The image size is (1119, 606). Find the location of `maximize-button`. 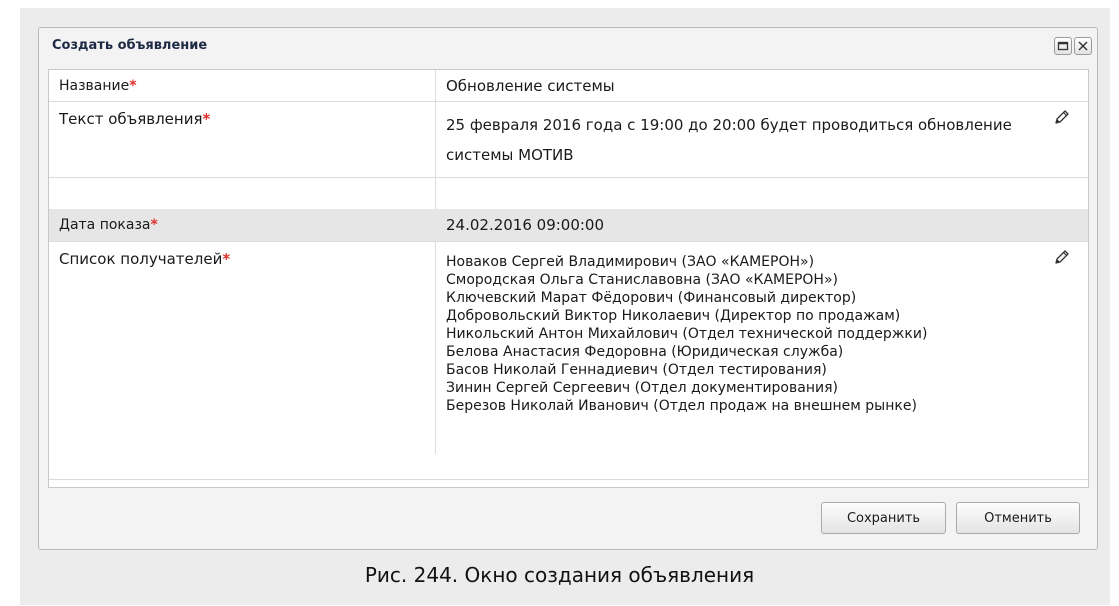

maximize-button is located at coordinates (1063, 46).